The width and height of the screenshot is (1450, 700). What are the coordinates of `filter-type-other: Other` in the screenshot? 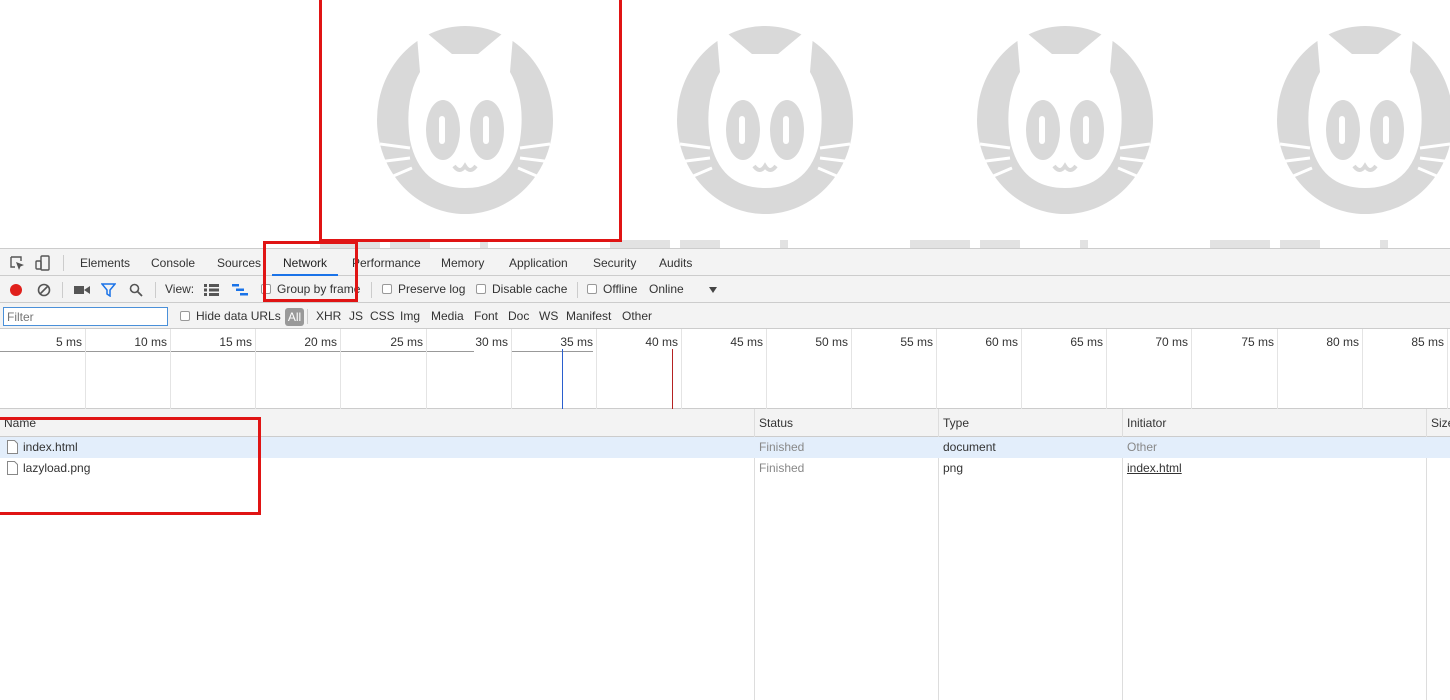 It's located at (637, 316).